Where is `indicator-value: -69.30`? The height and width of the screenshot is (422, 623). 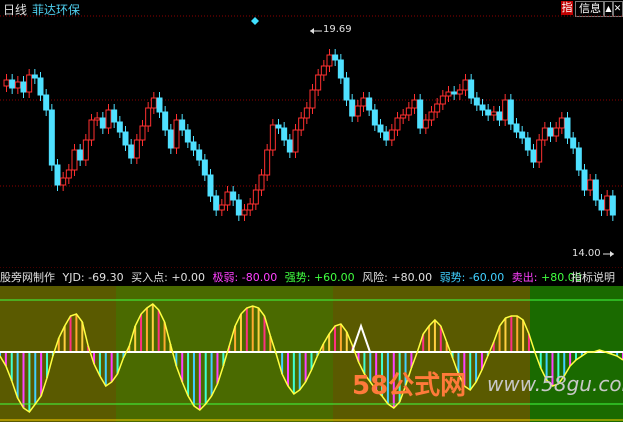
indicator-value: -69.30 is located at coordinates (106, 277).